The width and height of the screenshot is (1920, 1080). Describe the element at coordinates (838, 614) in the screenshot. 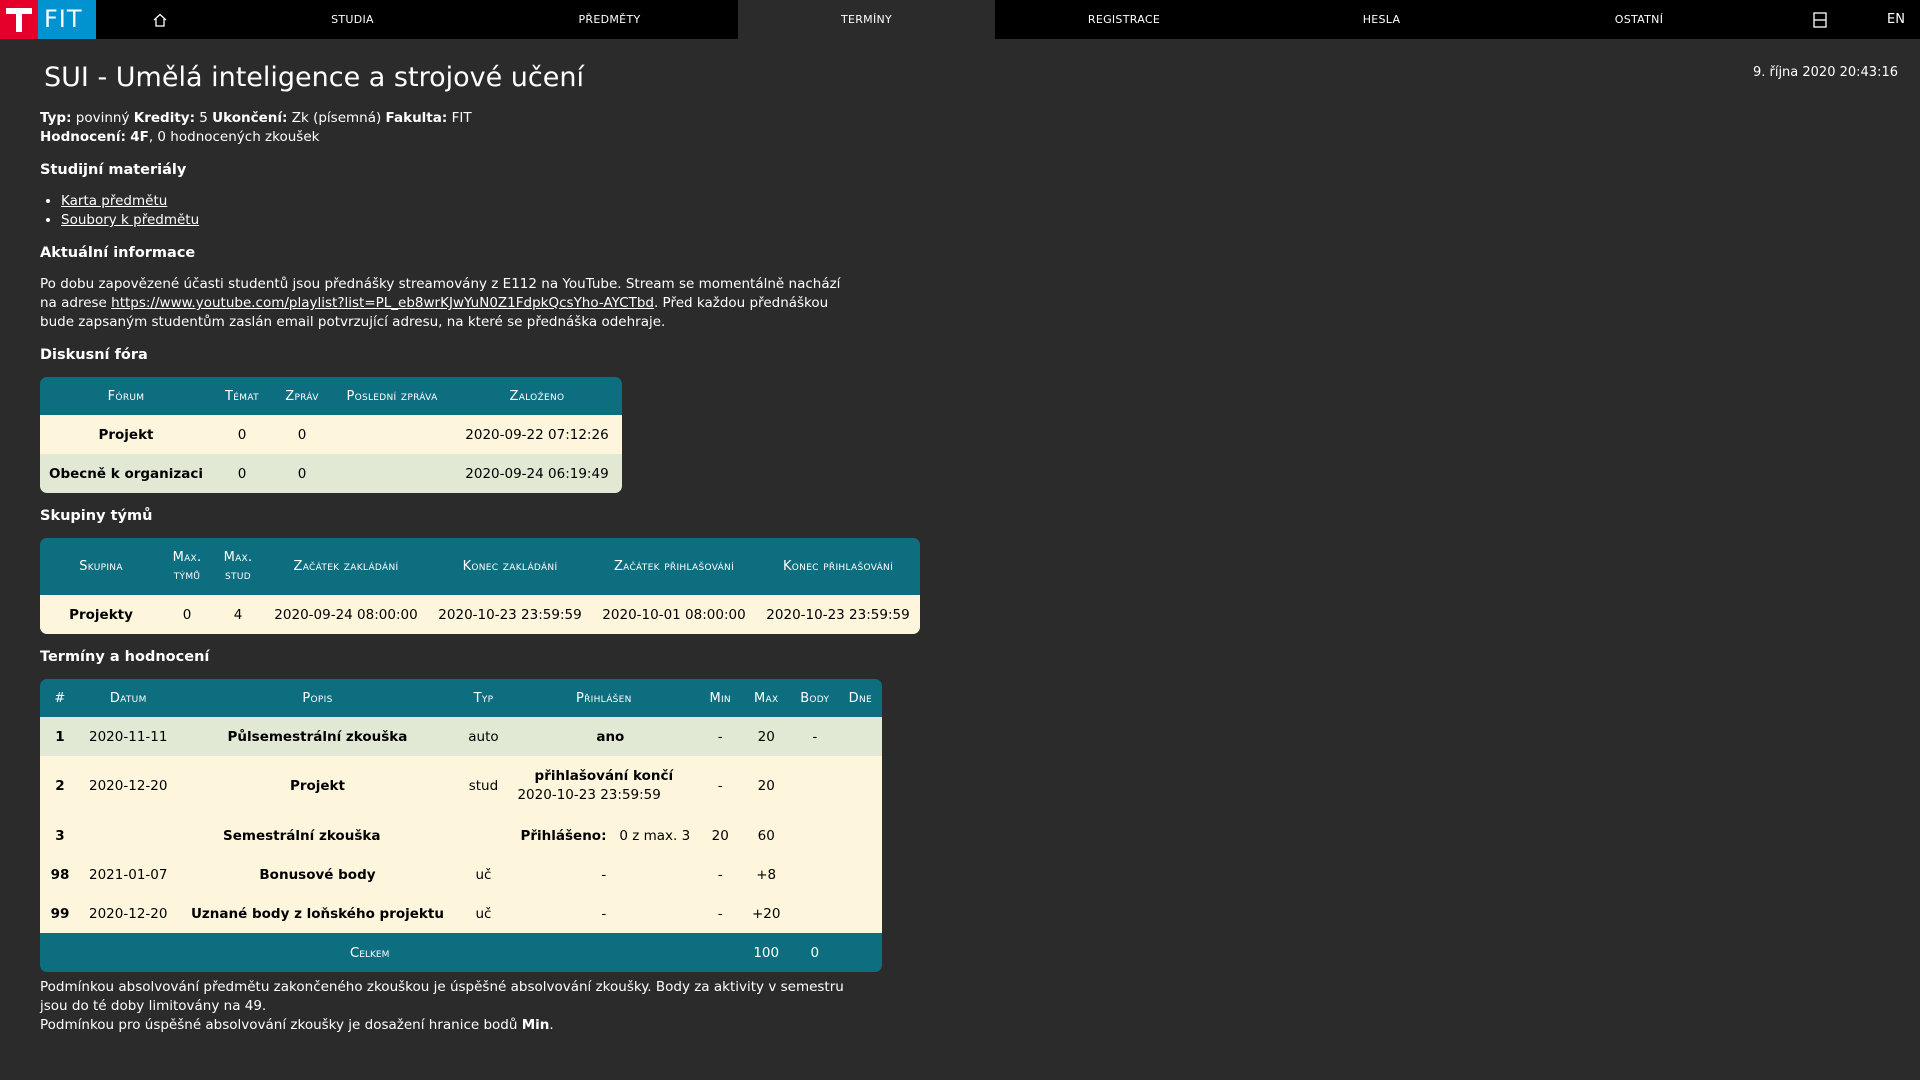

I see `team-end-signup: 2020-10-23 23:59:59` at that location.